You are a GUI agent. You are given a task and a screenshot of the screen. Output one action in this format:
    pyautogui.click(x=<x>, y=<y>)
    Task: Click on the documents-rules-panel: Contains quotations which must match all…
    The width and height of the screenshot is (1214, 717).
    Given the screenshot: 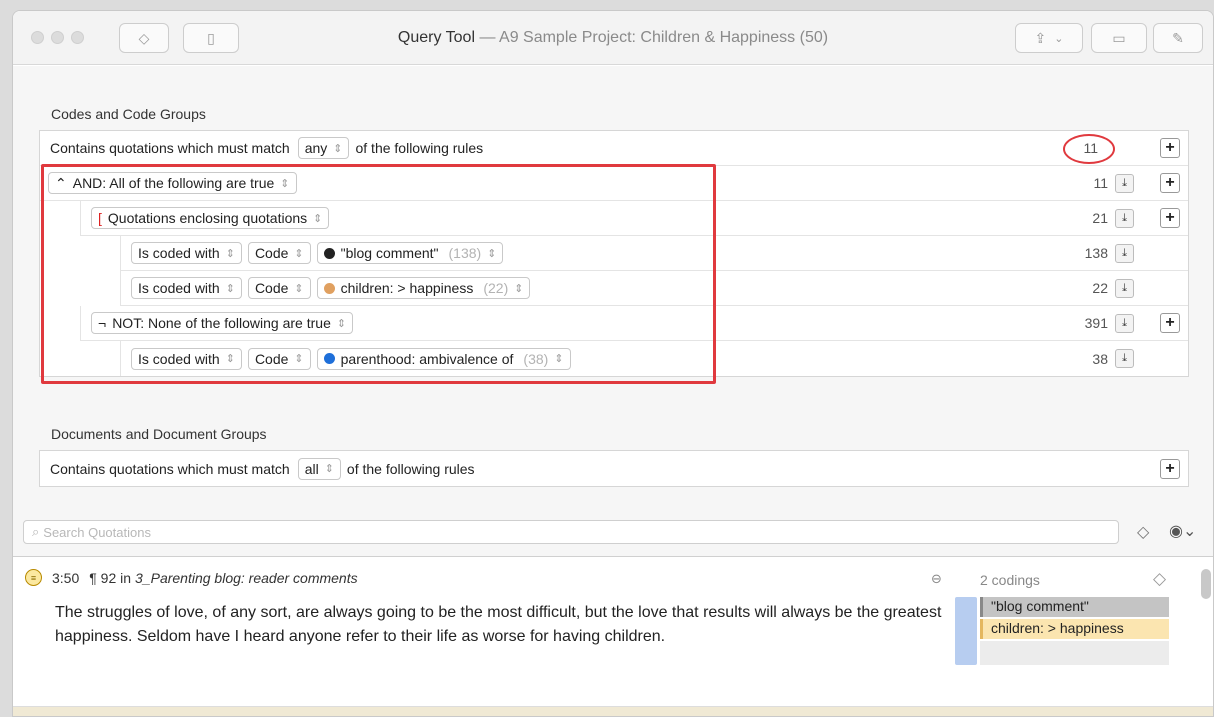 What is the action you would take?
    pyautogui.click(x=614, y=468)
    